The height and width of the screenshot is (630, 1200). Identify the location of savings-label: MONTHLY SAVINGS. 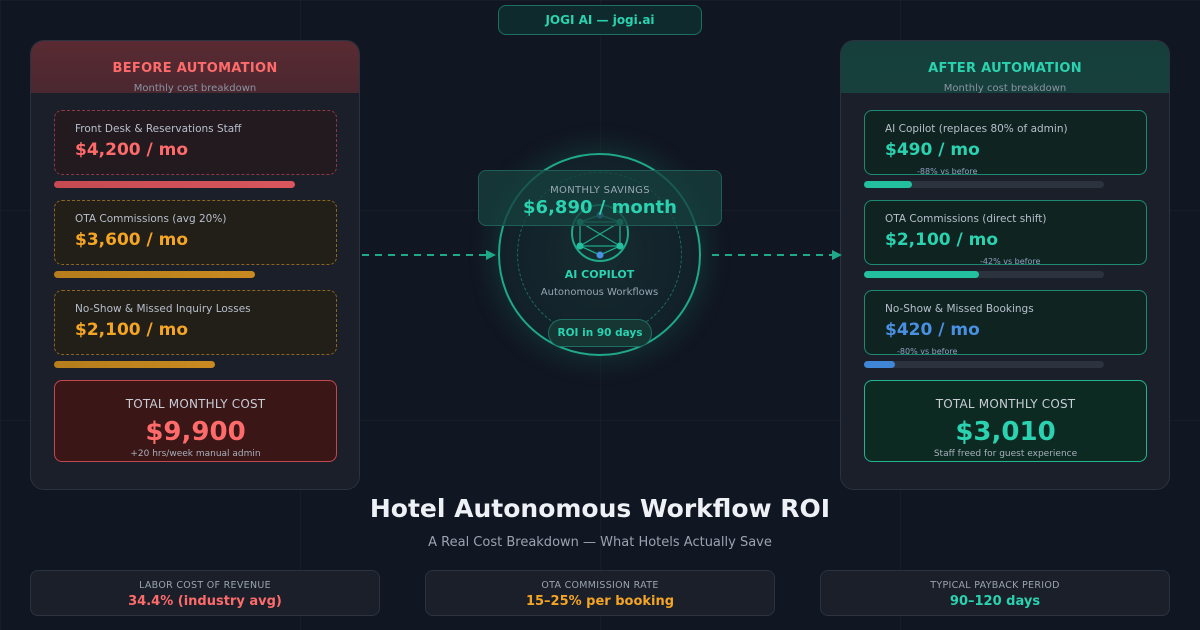
(600, 190).